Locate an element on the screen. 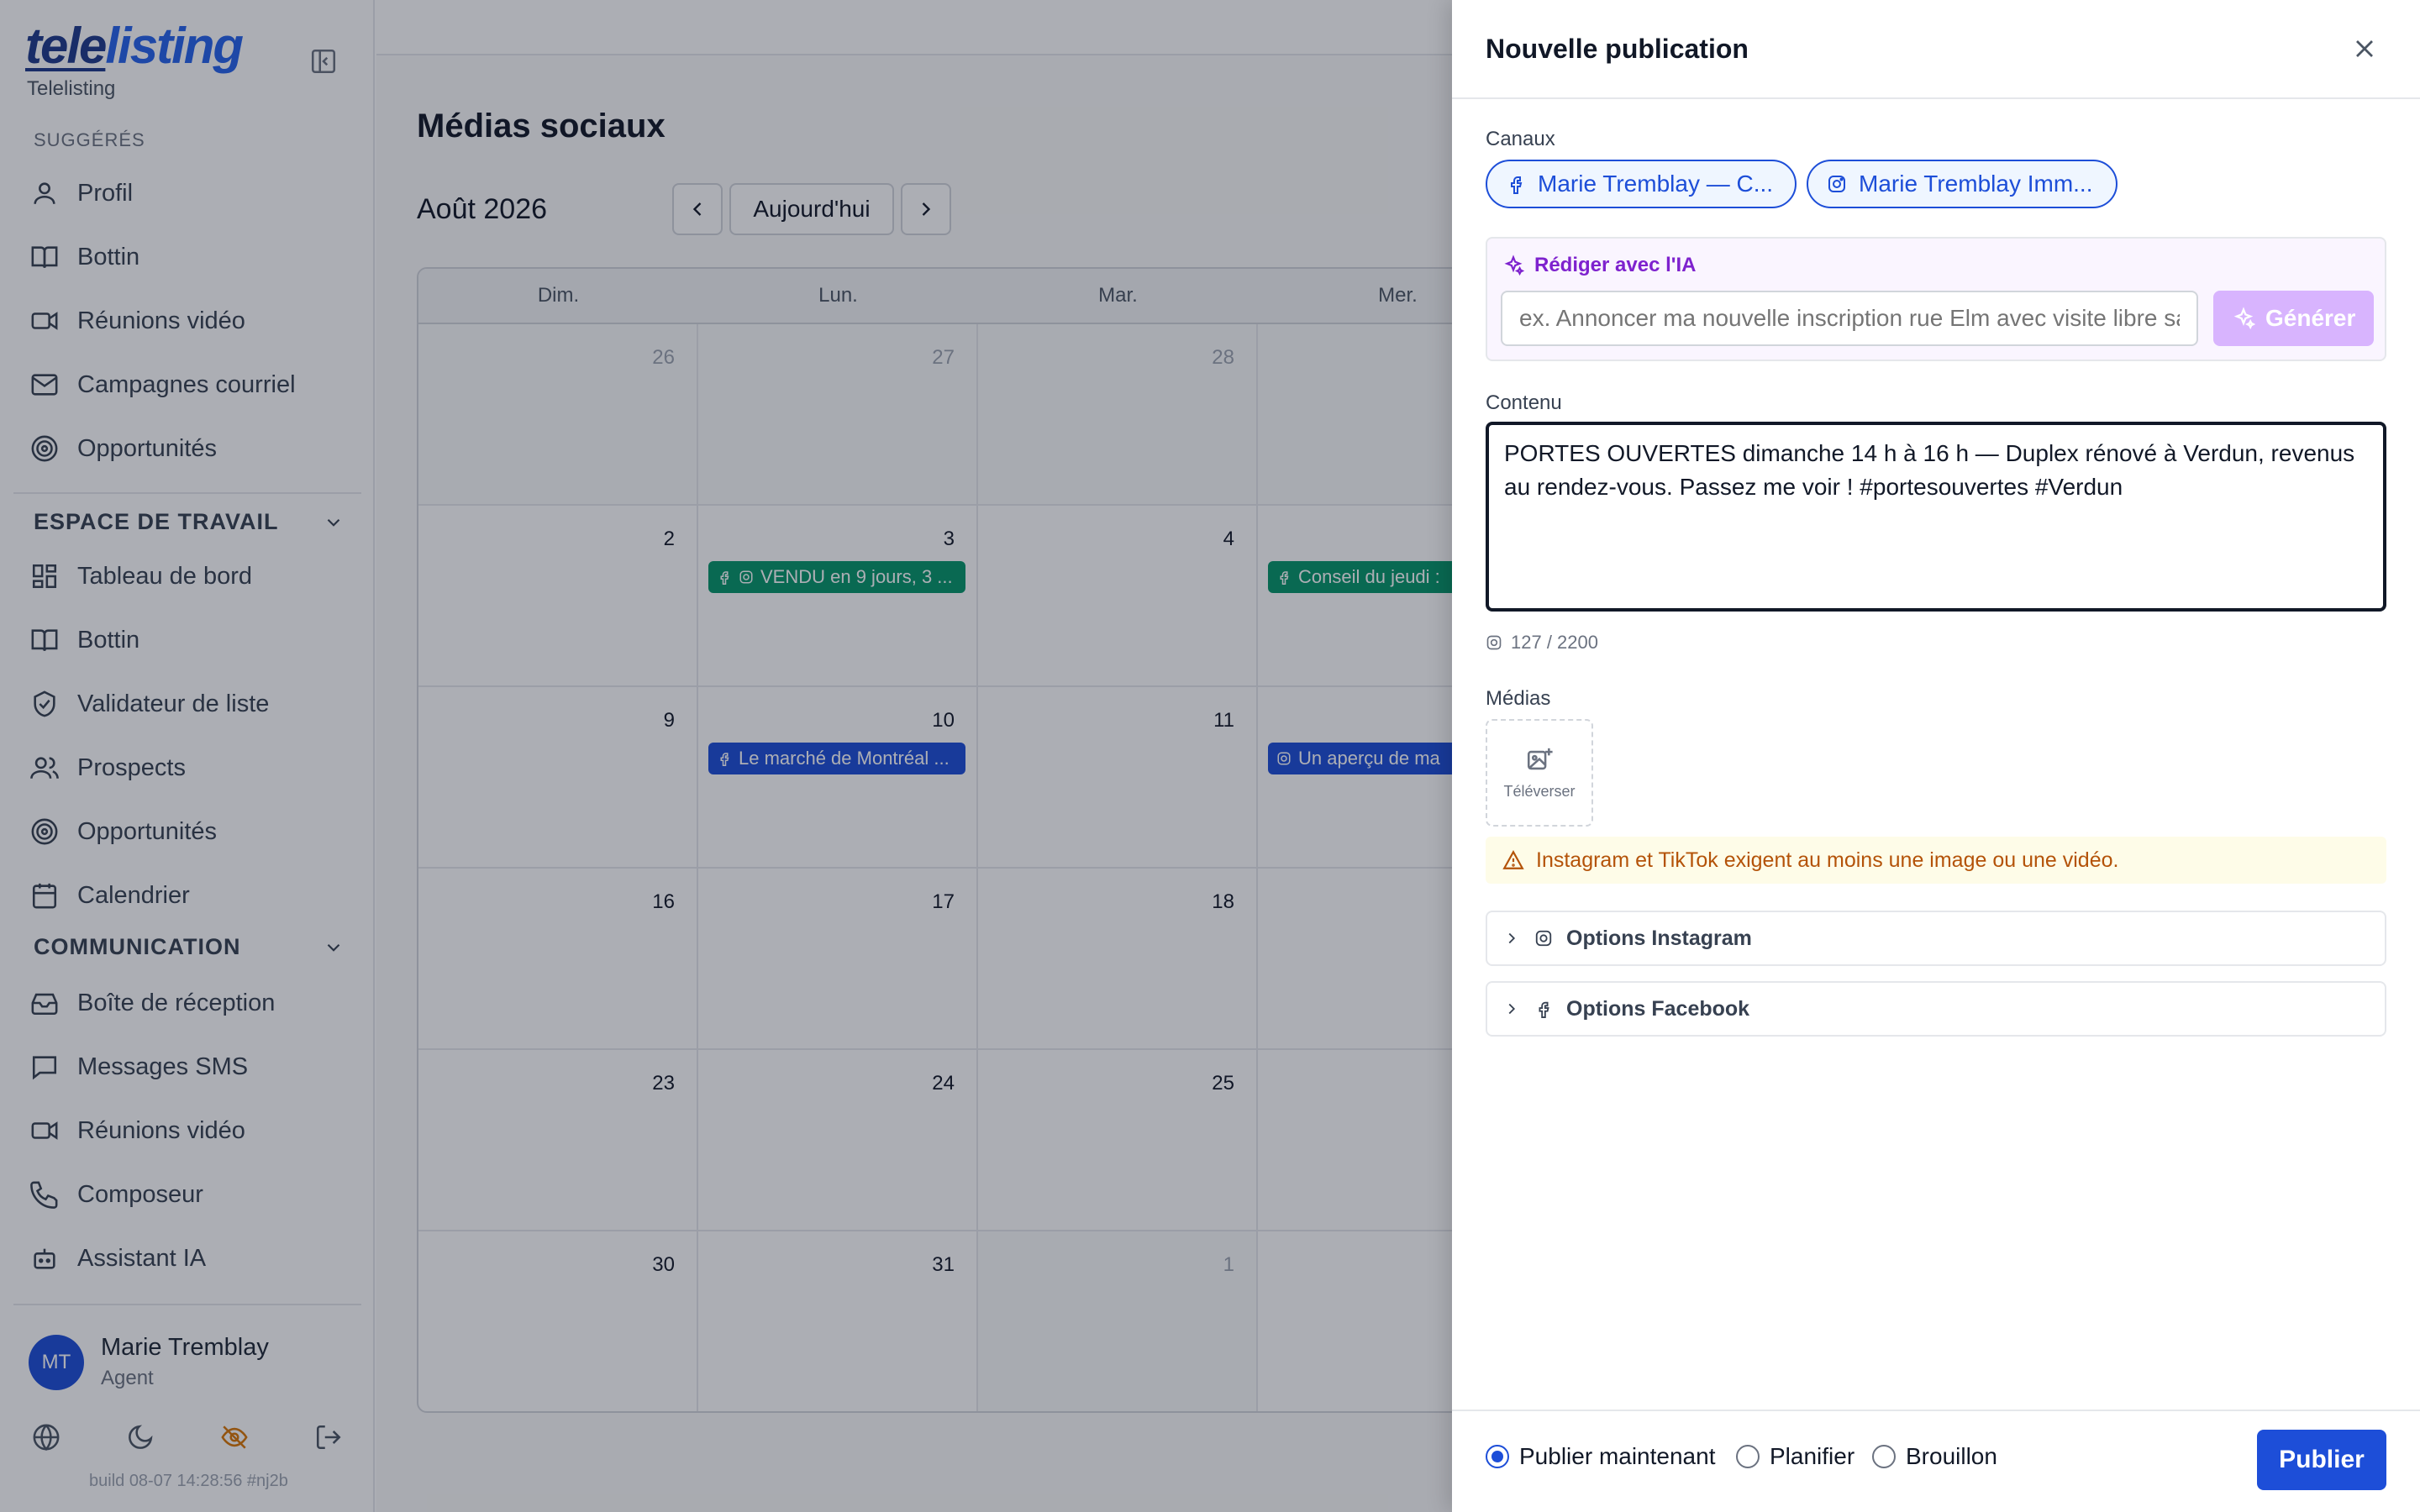  close-icon is located at coordinates (2364, 49).